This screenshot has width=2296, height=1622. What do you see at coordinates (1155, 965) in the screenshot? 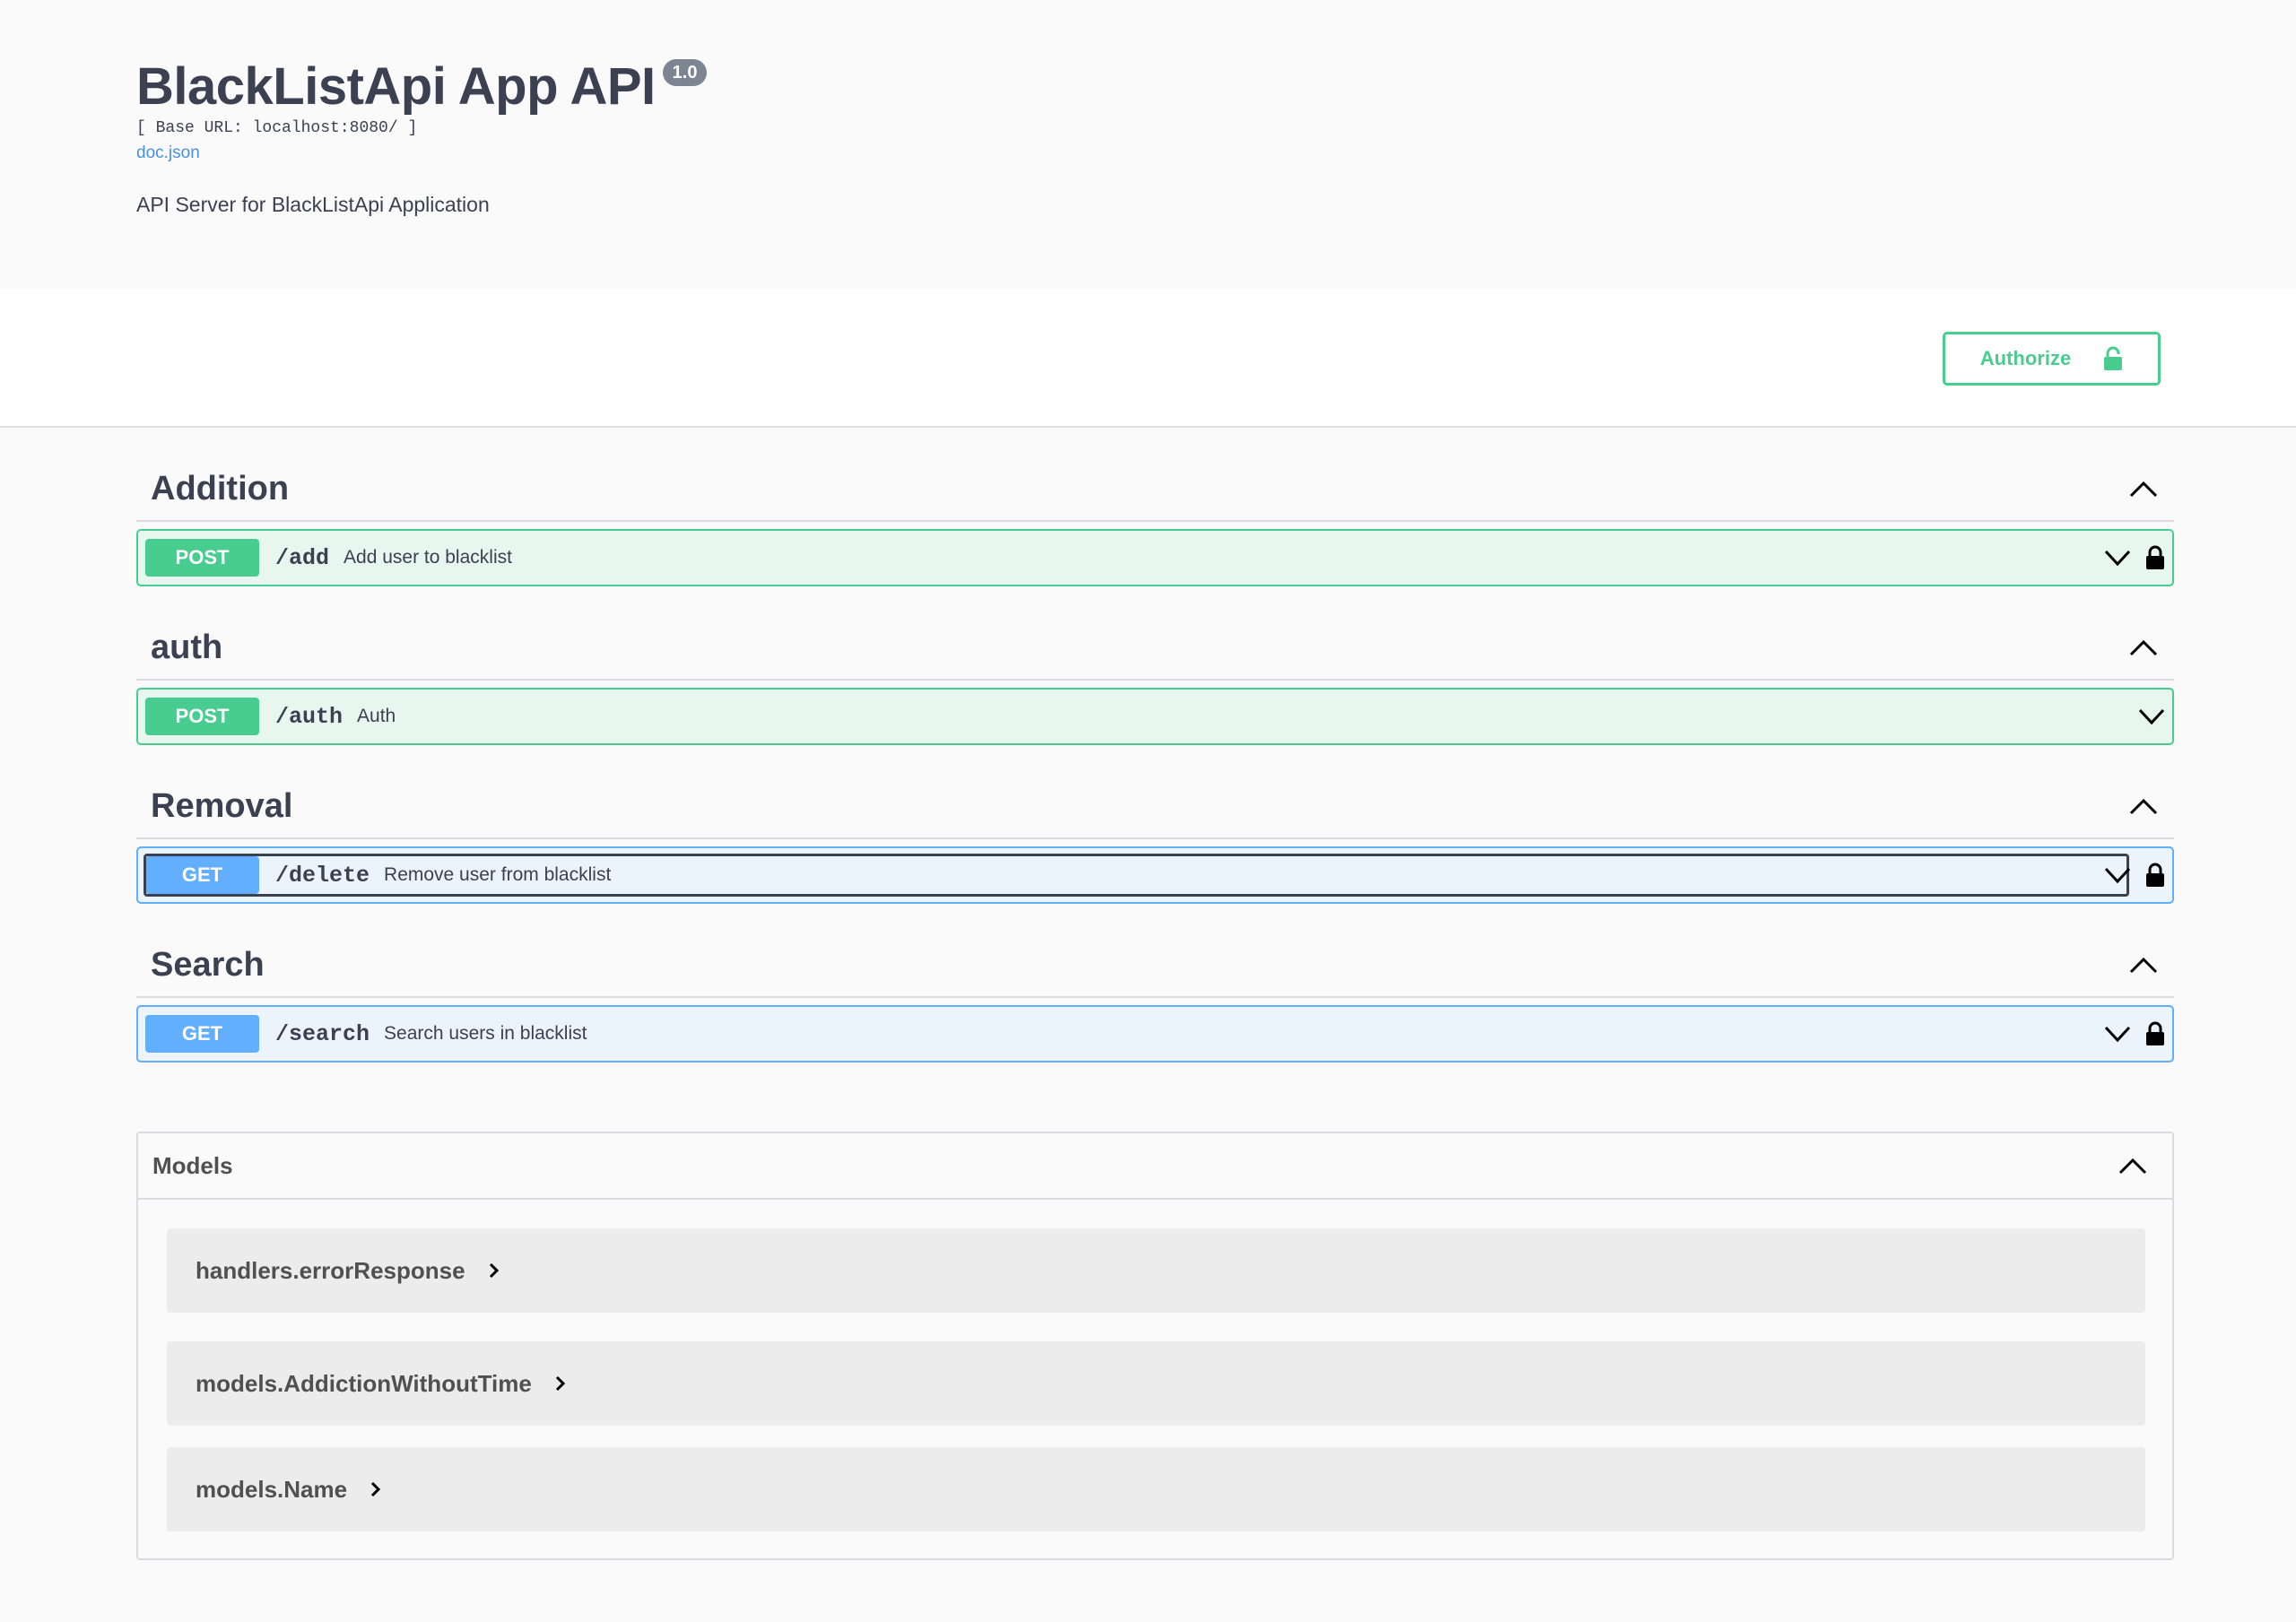
I see `tag-header-search: Search` at bounding box center [1155, 965].